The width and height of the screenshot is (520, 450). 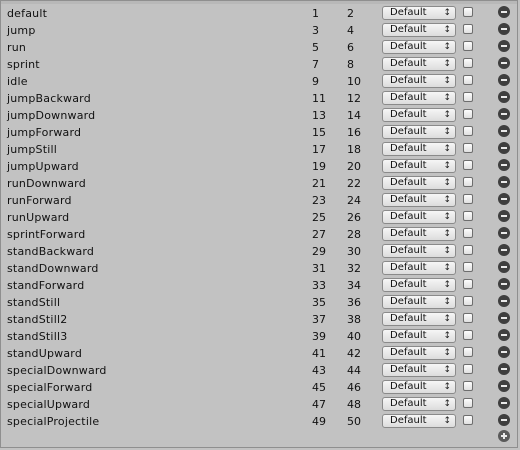 What do you see at coordinates (259, 387) in the screenshot?
I see `list-item: specialForward 45 46 Default ↕` at bounding box center [259, 387].